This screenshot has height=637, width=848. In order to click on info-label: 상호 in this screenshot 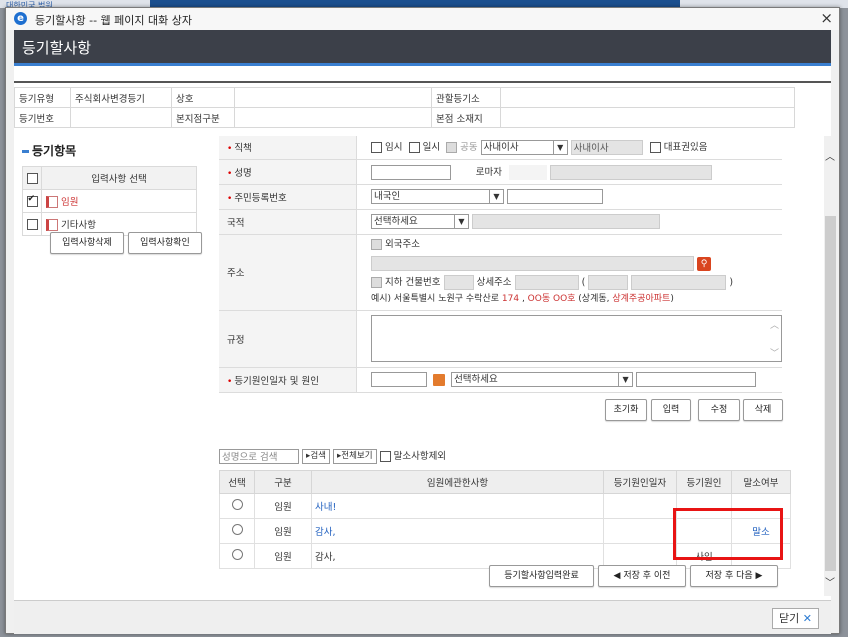, I will do `click(203, 97)`.